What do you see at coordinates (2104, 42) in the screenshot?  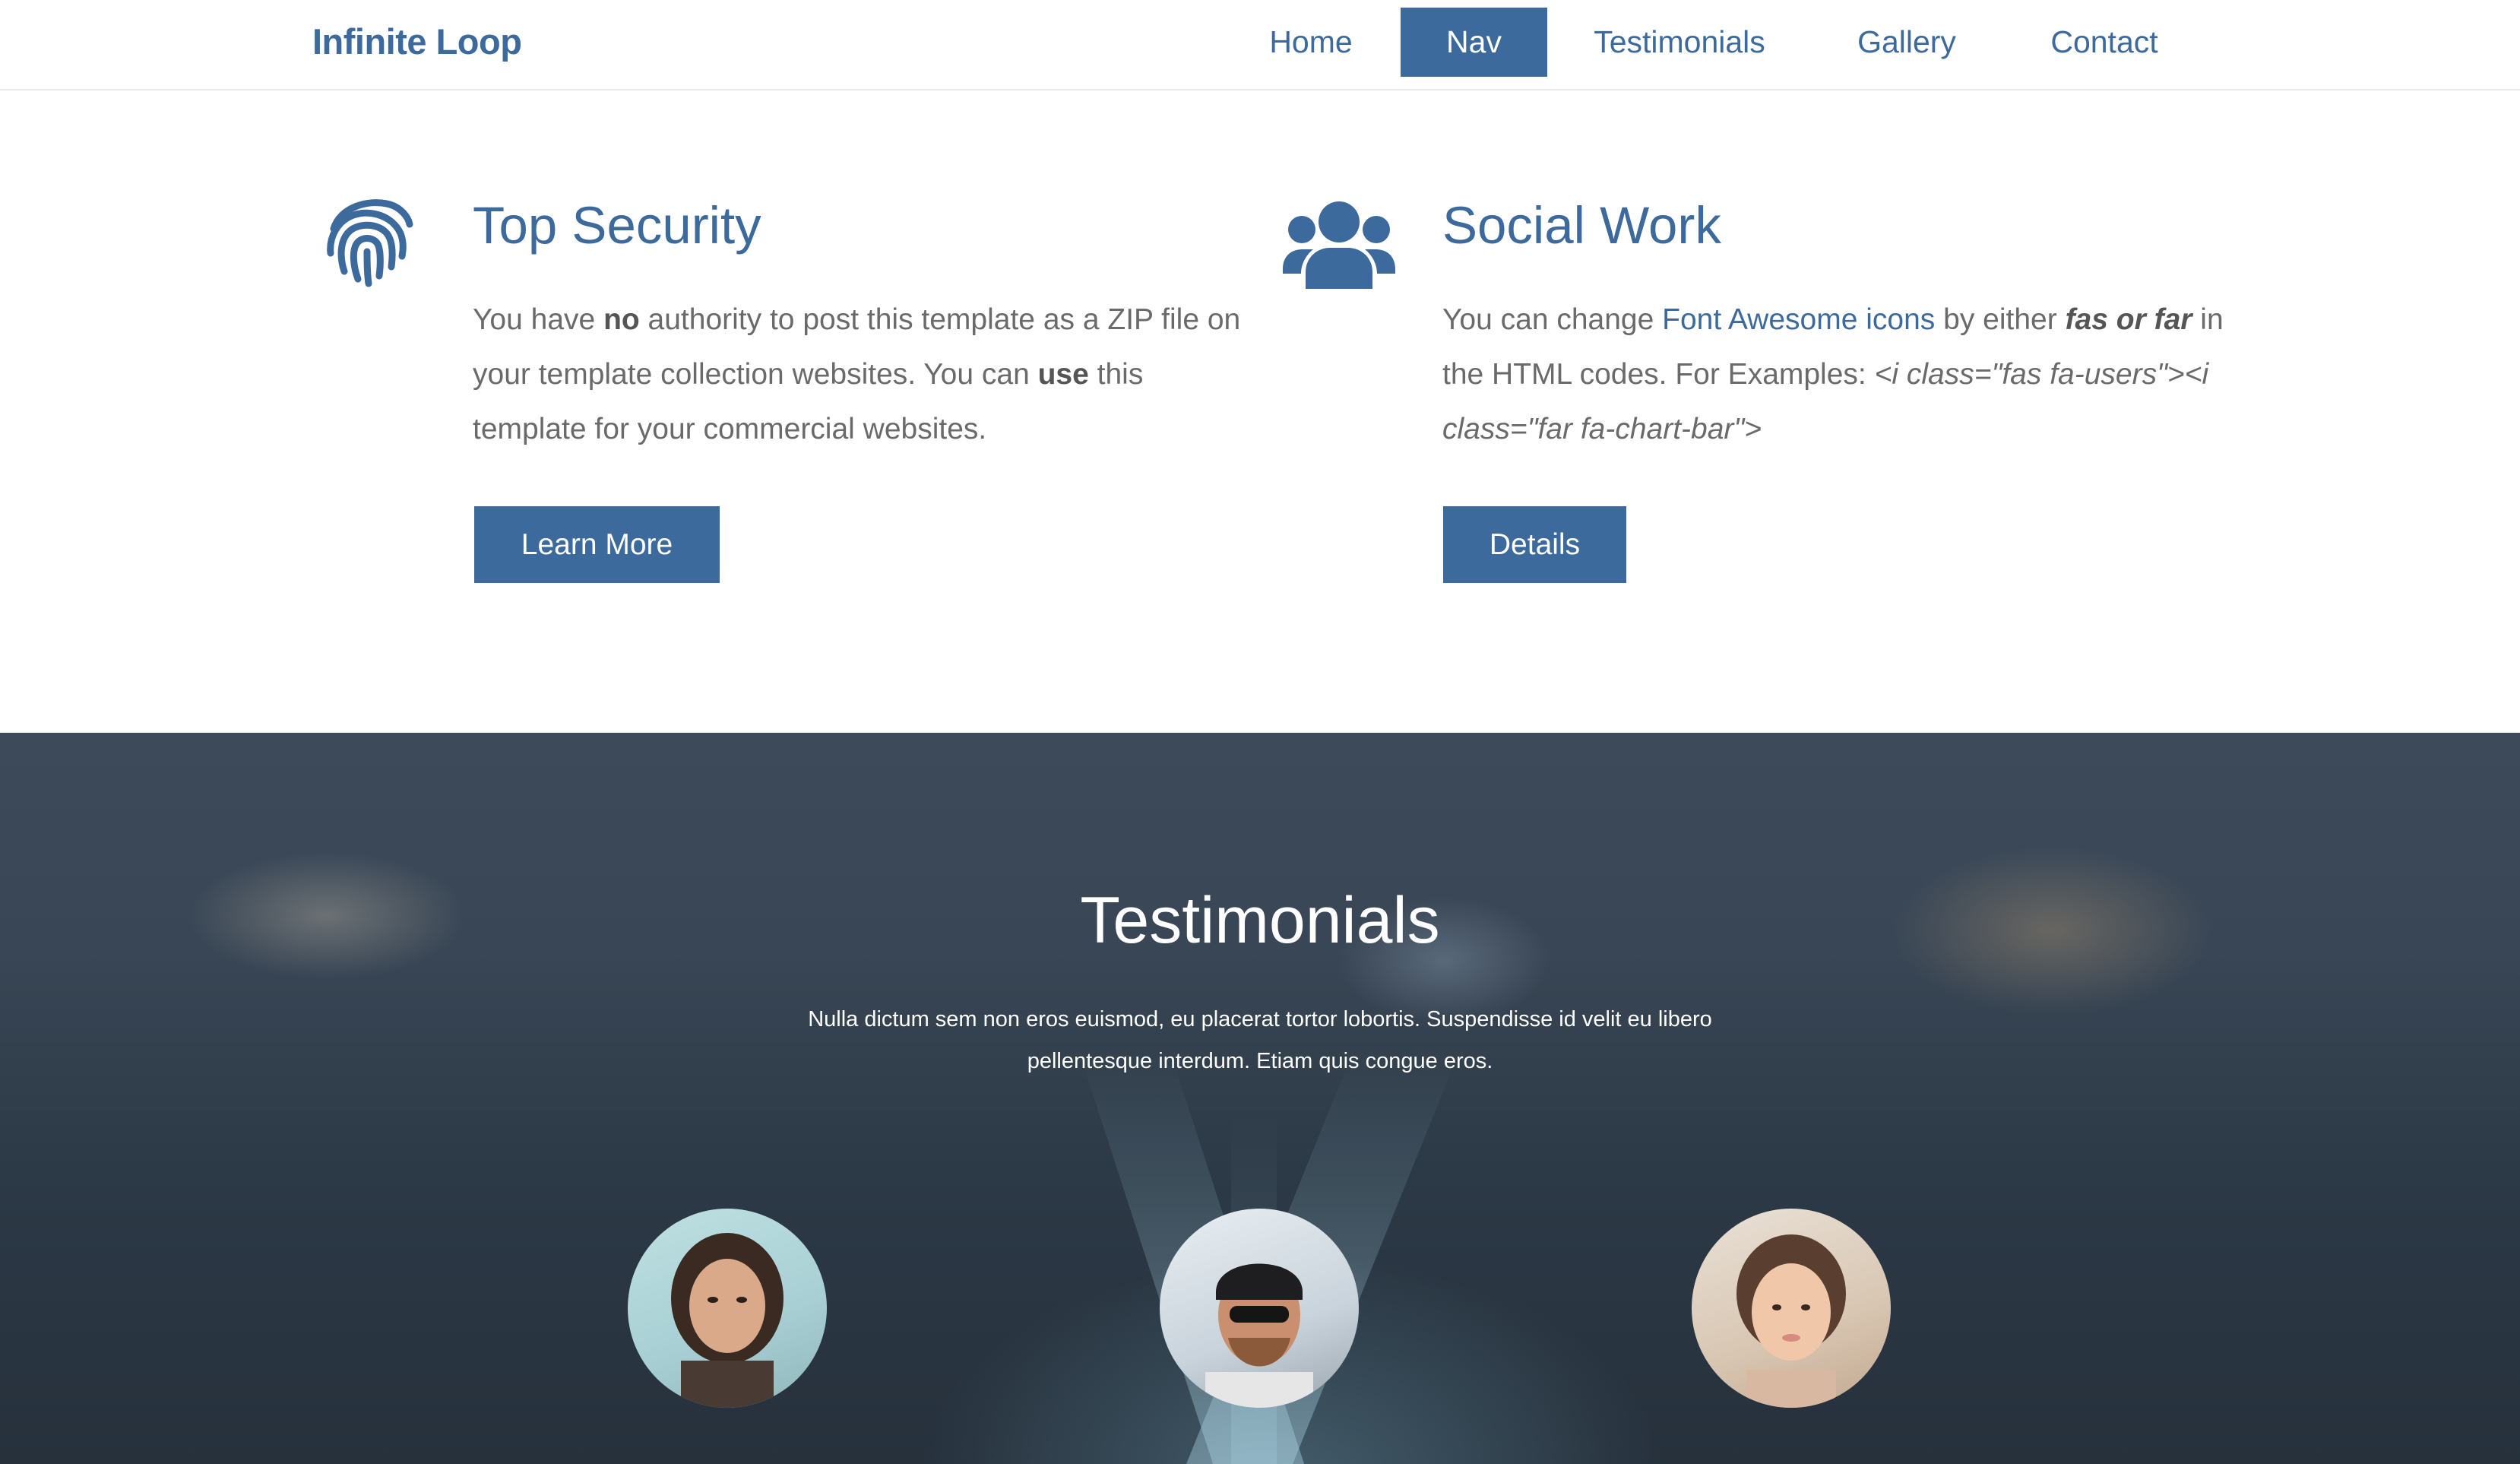 I see `nav-contact: Contact` at bounding box center [2104, 42].